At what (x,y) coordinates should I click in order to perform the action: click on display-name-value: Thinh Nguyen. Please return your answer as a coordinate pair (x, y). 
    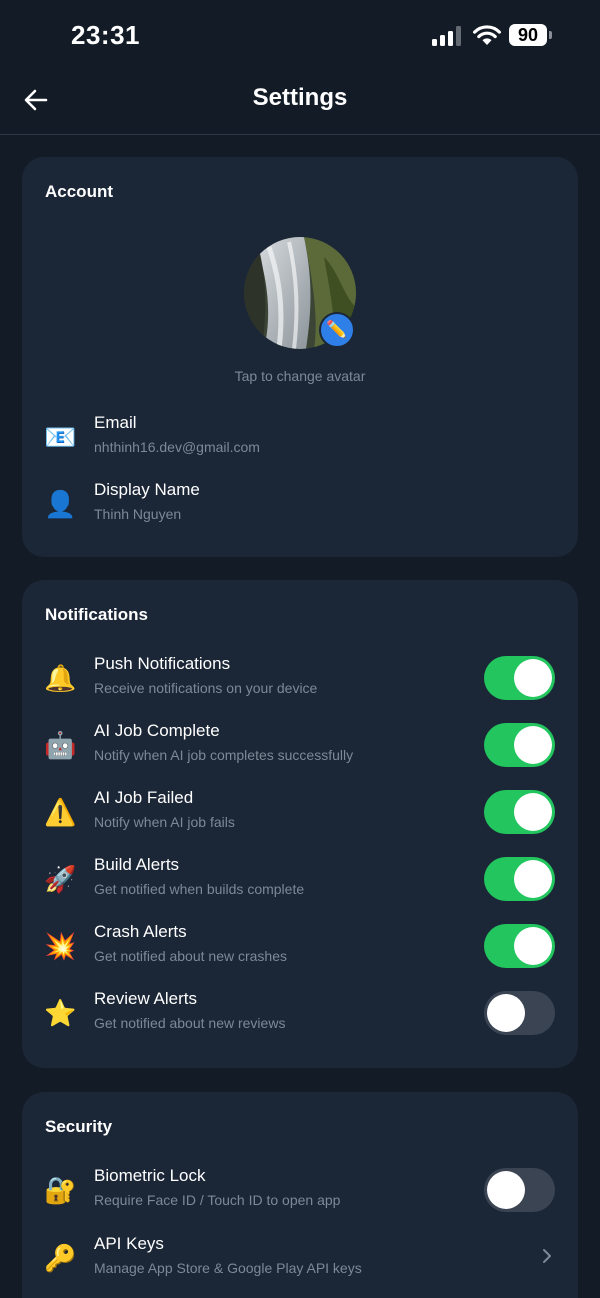
    Looking at the image, I should click on (138, 514).